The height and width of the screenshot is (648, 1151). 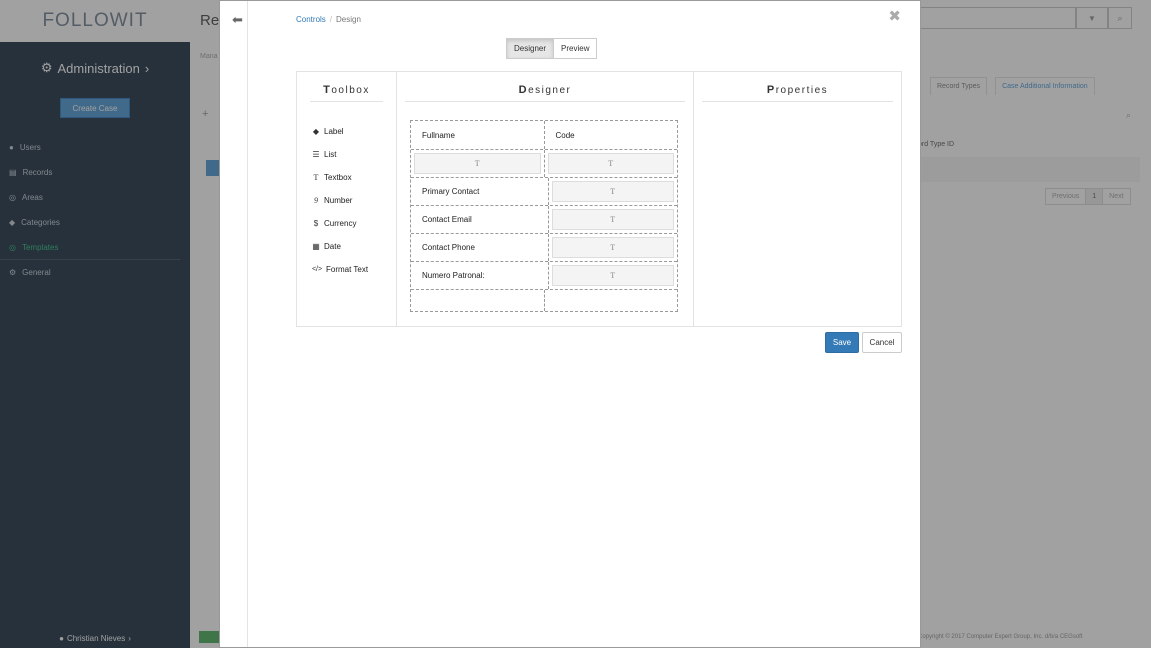 What do you see at coordinates (350, 90) in the screenshot?
I see `title-rest: oolbox` at bounding box center [350, 90].